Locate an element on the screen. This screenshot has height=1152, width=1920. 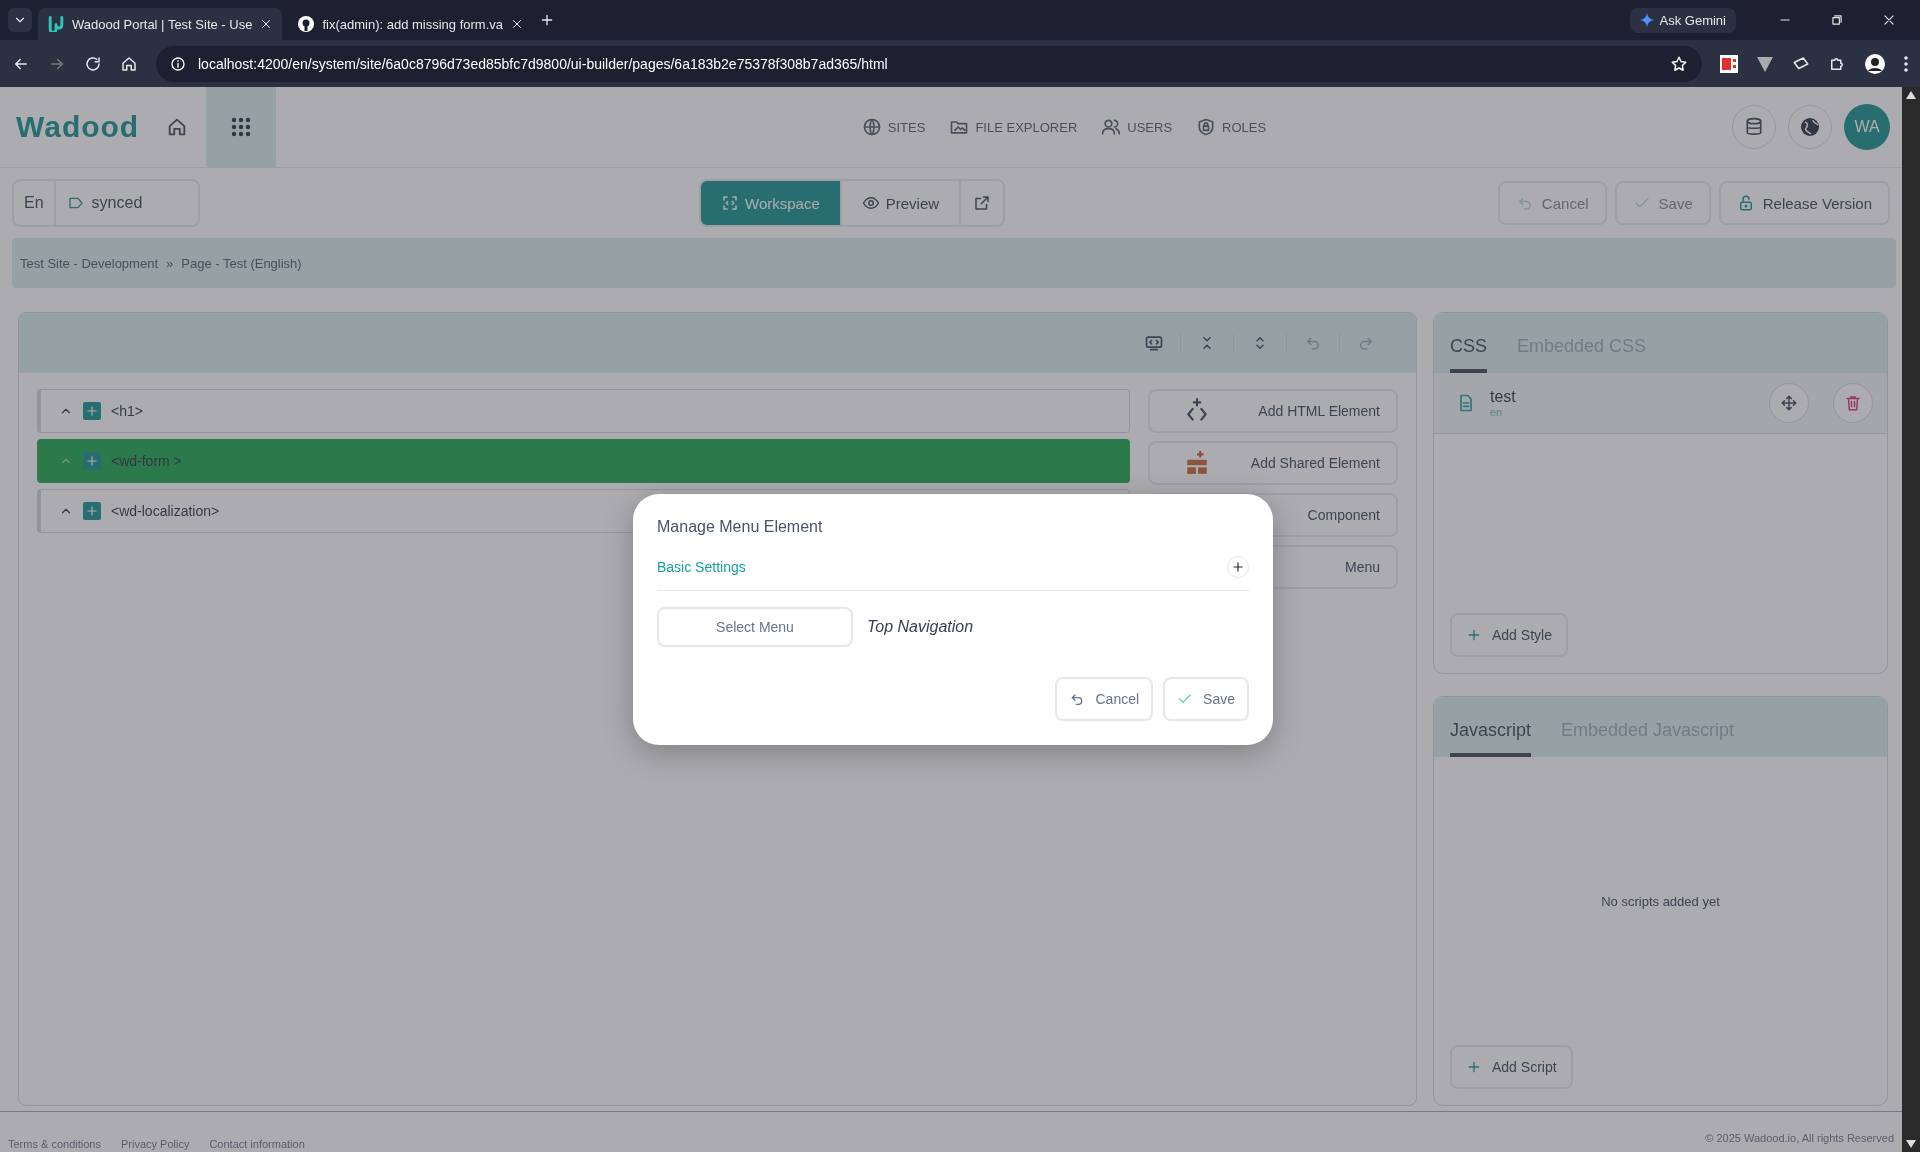
footer-link: Privacy Policy is located at coordinates (155, 1144).